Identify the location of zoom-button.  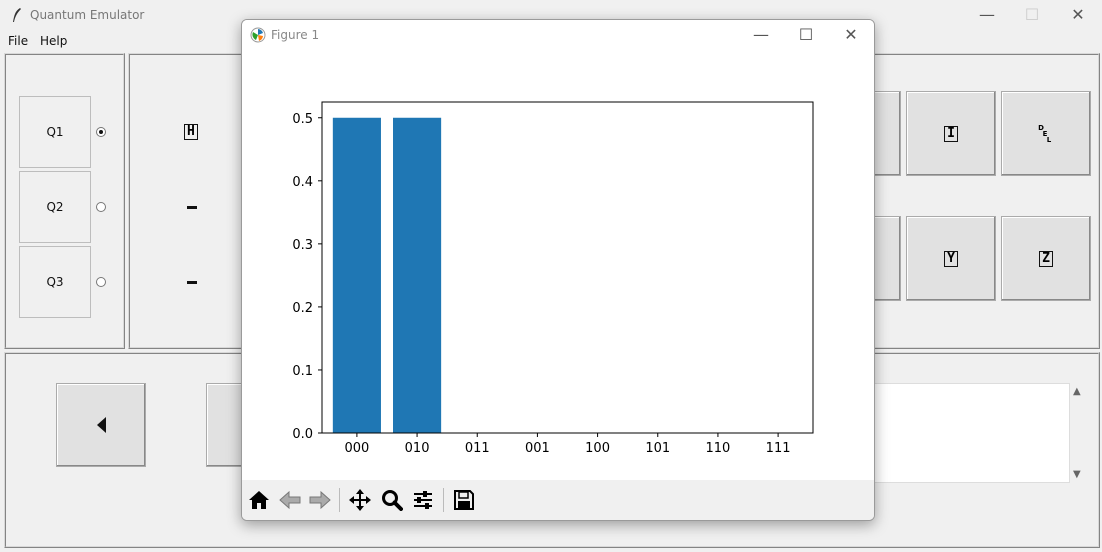
(392, 500).